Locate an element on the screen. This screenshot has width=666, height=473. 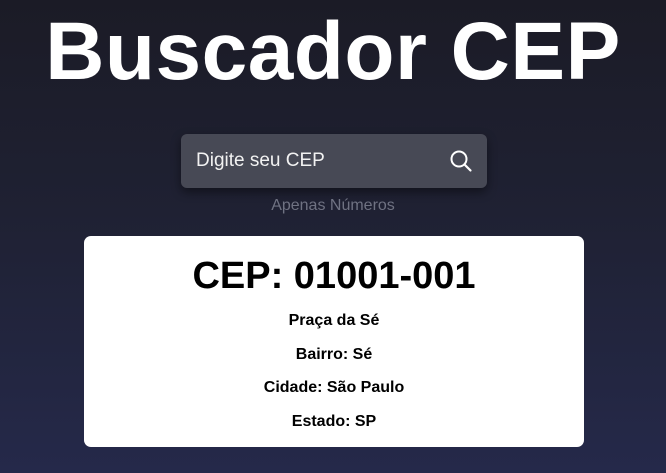
logradouro-text: Praça da Sé is located at coordinates (334, 320).